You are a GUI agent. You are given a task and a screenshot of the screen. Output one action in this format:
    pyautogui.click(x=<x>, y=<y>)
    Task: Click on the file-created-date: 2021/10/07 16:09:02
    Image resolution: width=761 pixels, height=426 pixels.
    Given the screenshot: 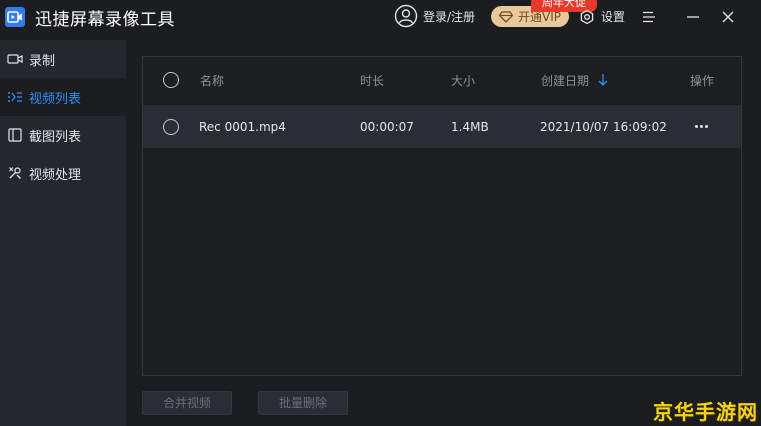 What is the action you would take?
    pyautogui.click(x=603, y=126)
    